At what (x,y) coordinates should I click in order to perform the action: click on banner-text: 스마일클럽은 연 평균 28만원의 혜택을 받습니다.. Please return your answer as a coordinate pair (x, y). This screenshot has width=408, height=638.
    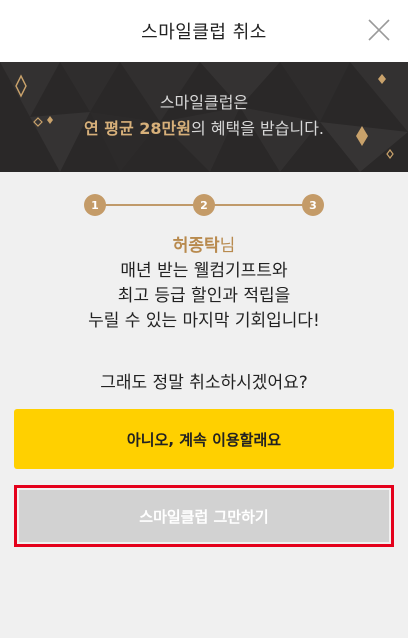
    Looking at the image, I should click on (204, 116).